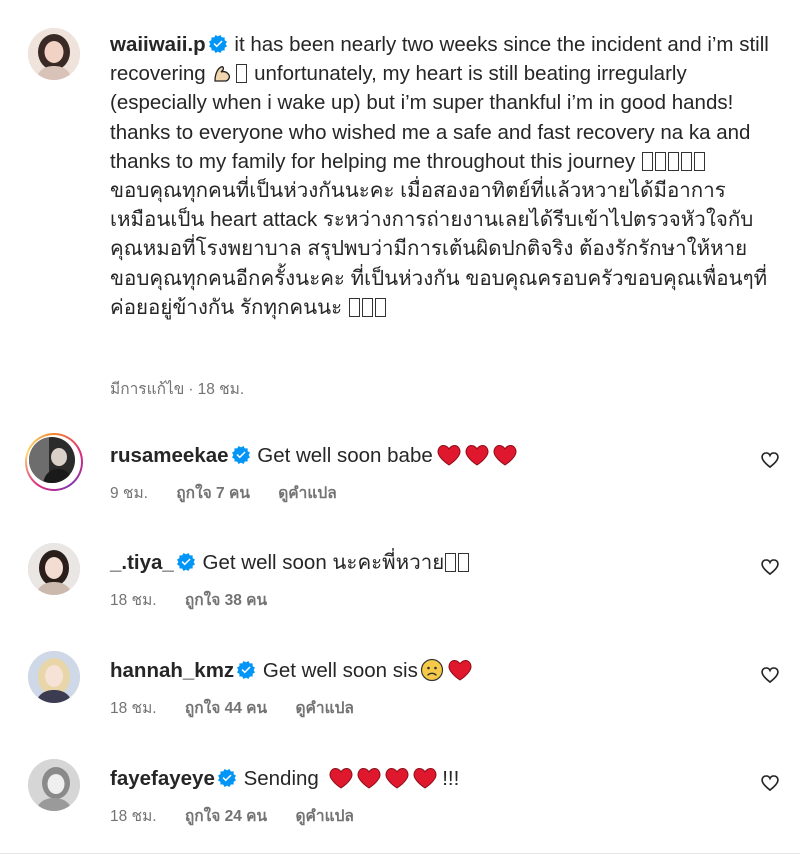  Describe the element at coordinates (213, 493) in the screenshot. I see `comment-likes: ถูกใจ 7 คน` at that location.